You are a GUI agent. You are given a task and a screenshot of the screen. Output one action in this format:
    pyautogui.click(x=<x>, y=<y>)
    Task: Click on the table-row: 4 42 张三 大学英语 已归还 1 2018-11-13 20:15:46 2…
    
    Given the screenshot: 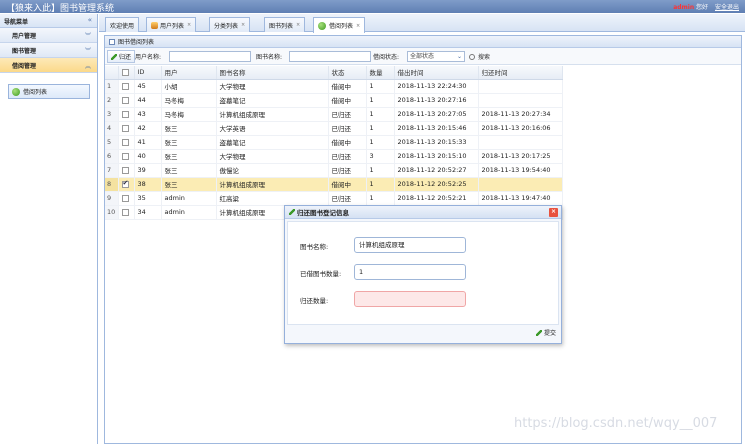 What is the action you would take?
    pyautogui.click(x=334, y=128)
    